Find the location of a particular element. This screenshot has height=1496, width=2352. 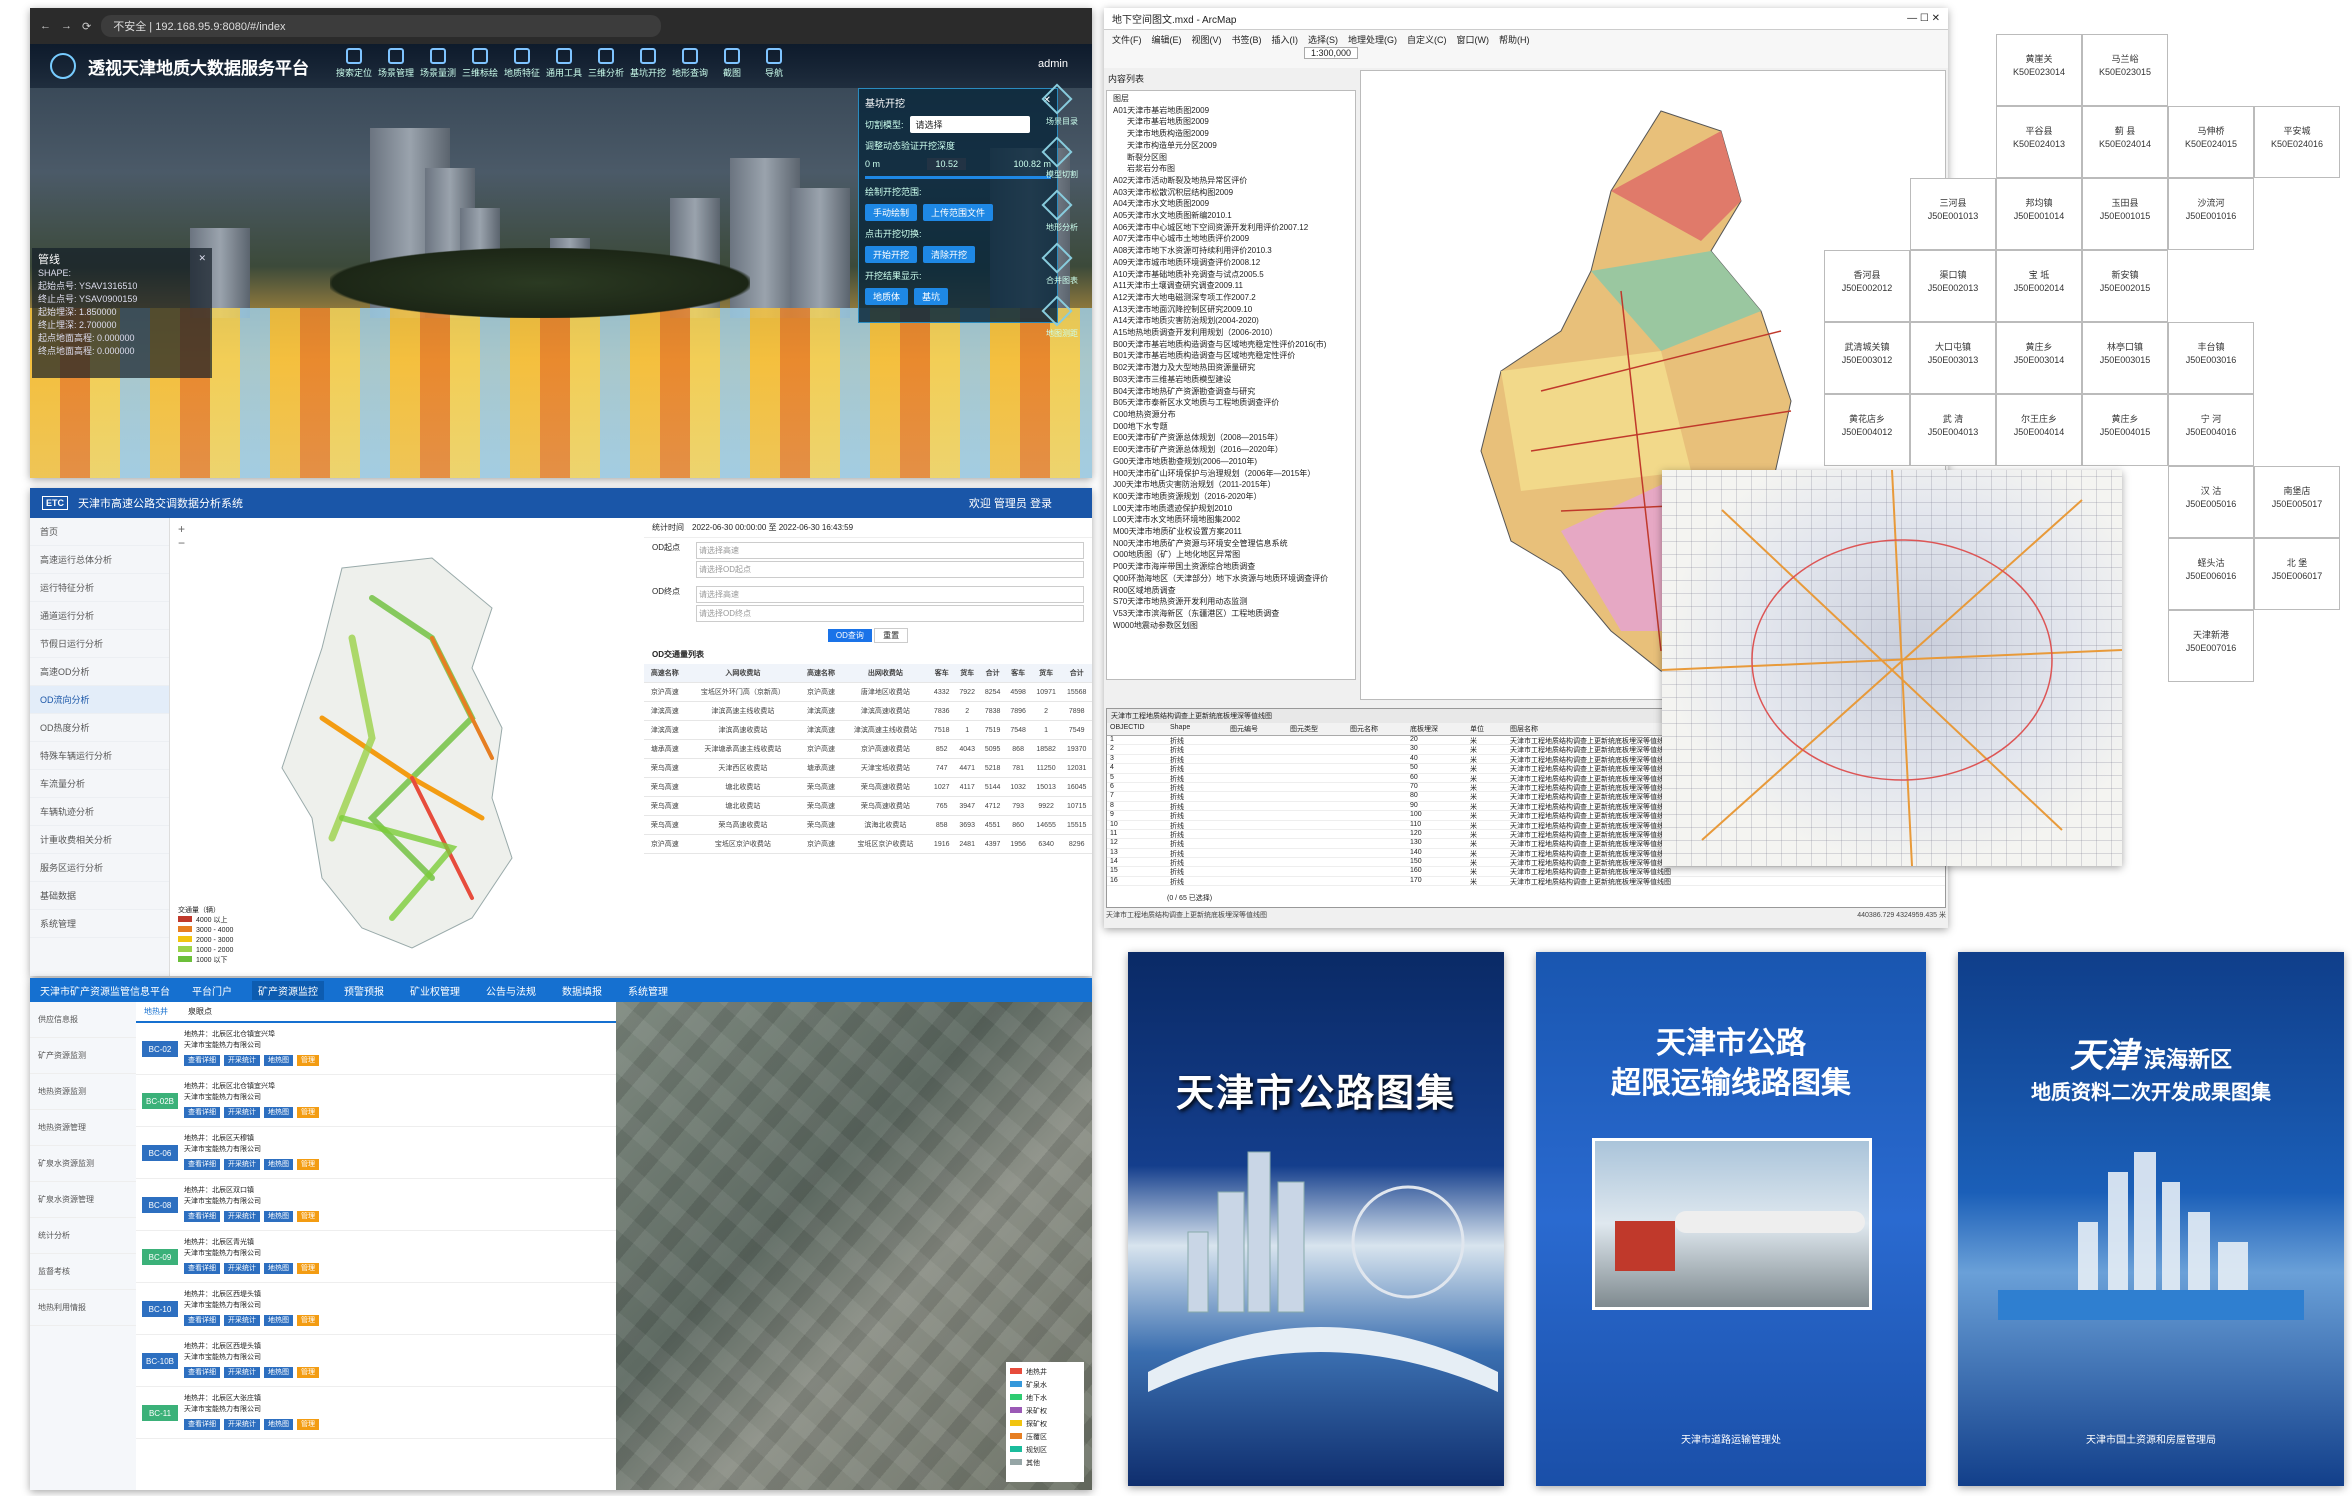

sidebar-item: 服务区运行分析 is located at coordinates (99, 868).